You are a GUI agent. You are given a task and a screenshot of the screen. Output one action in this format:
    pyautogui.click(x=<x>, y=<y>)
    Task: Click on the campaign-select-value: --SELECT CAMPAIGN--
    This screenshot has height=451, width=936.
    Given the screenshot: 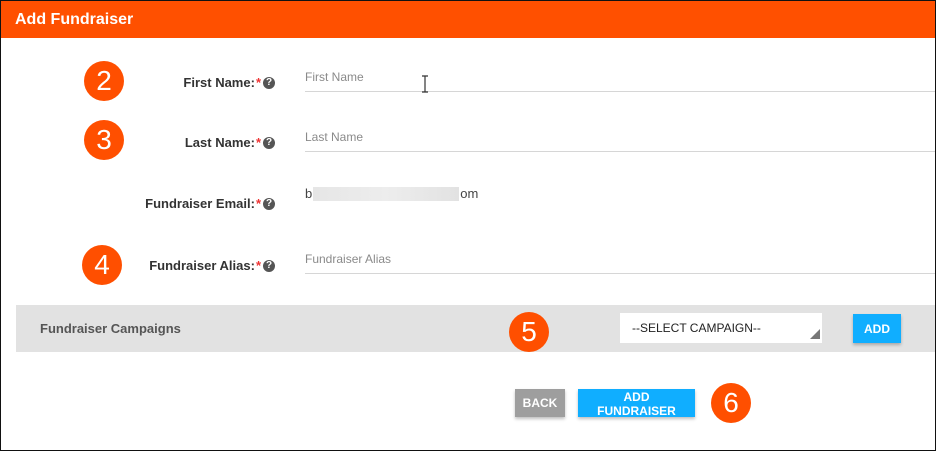 What is the action you would take?
    pyautogui.click(x=696, y=328)
    